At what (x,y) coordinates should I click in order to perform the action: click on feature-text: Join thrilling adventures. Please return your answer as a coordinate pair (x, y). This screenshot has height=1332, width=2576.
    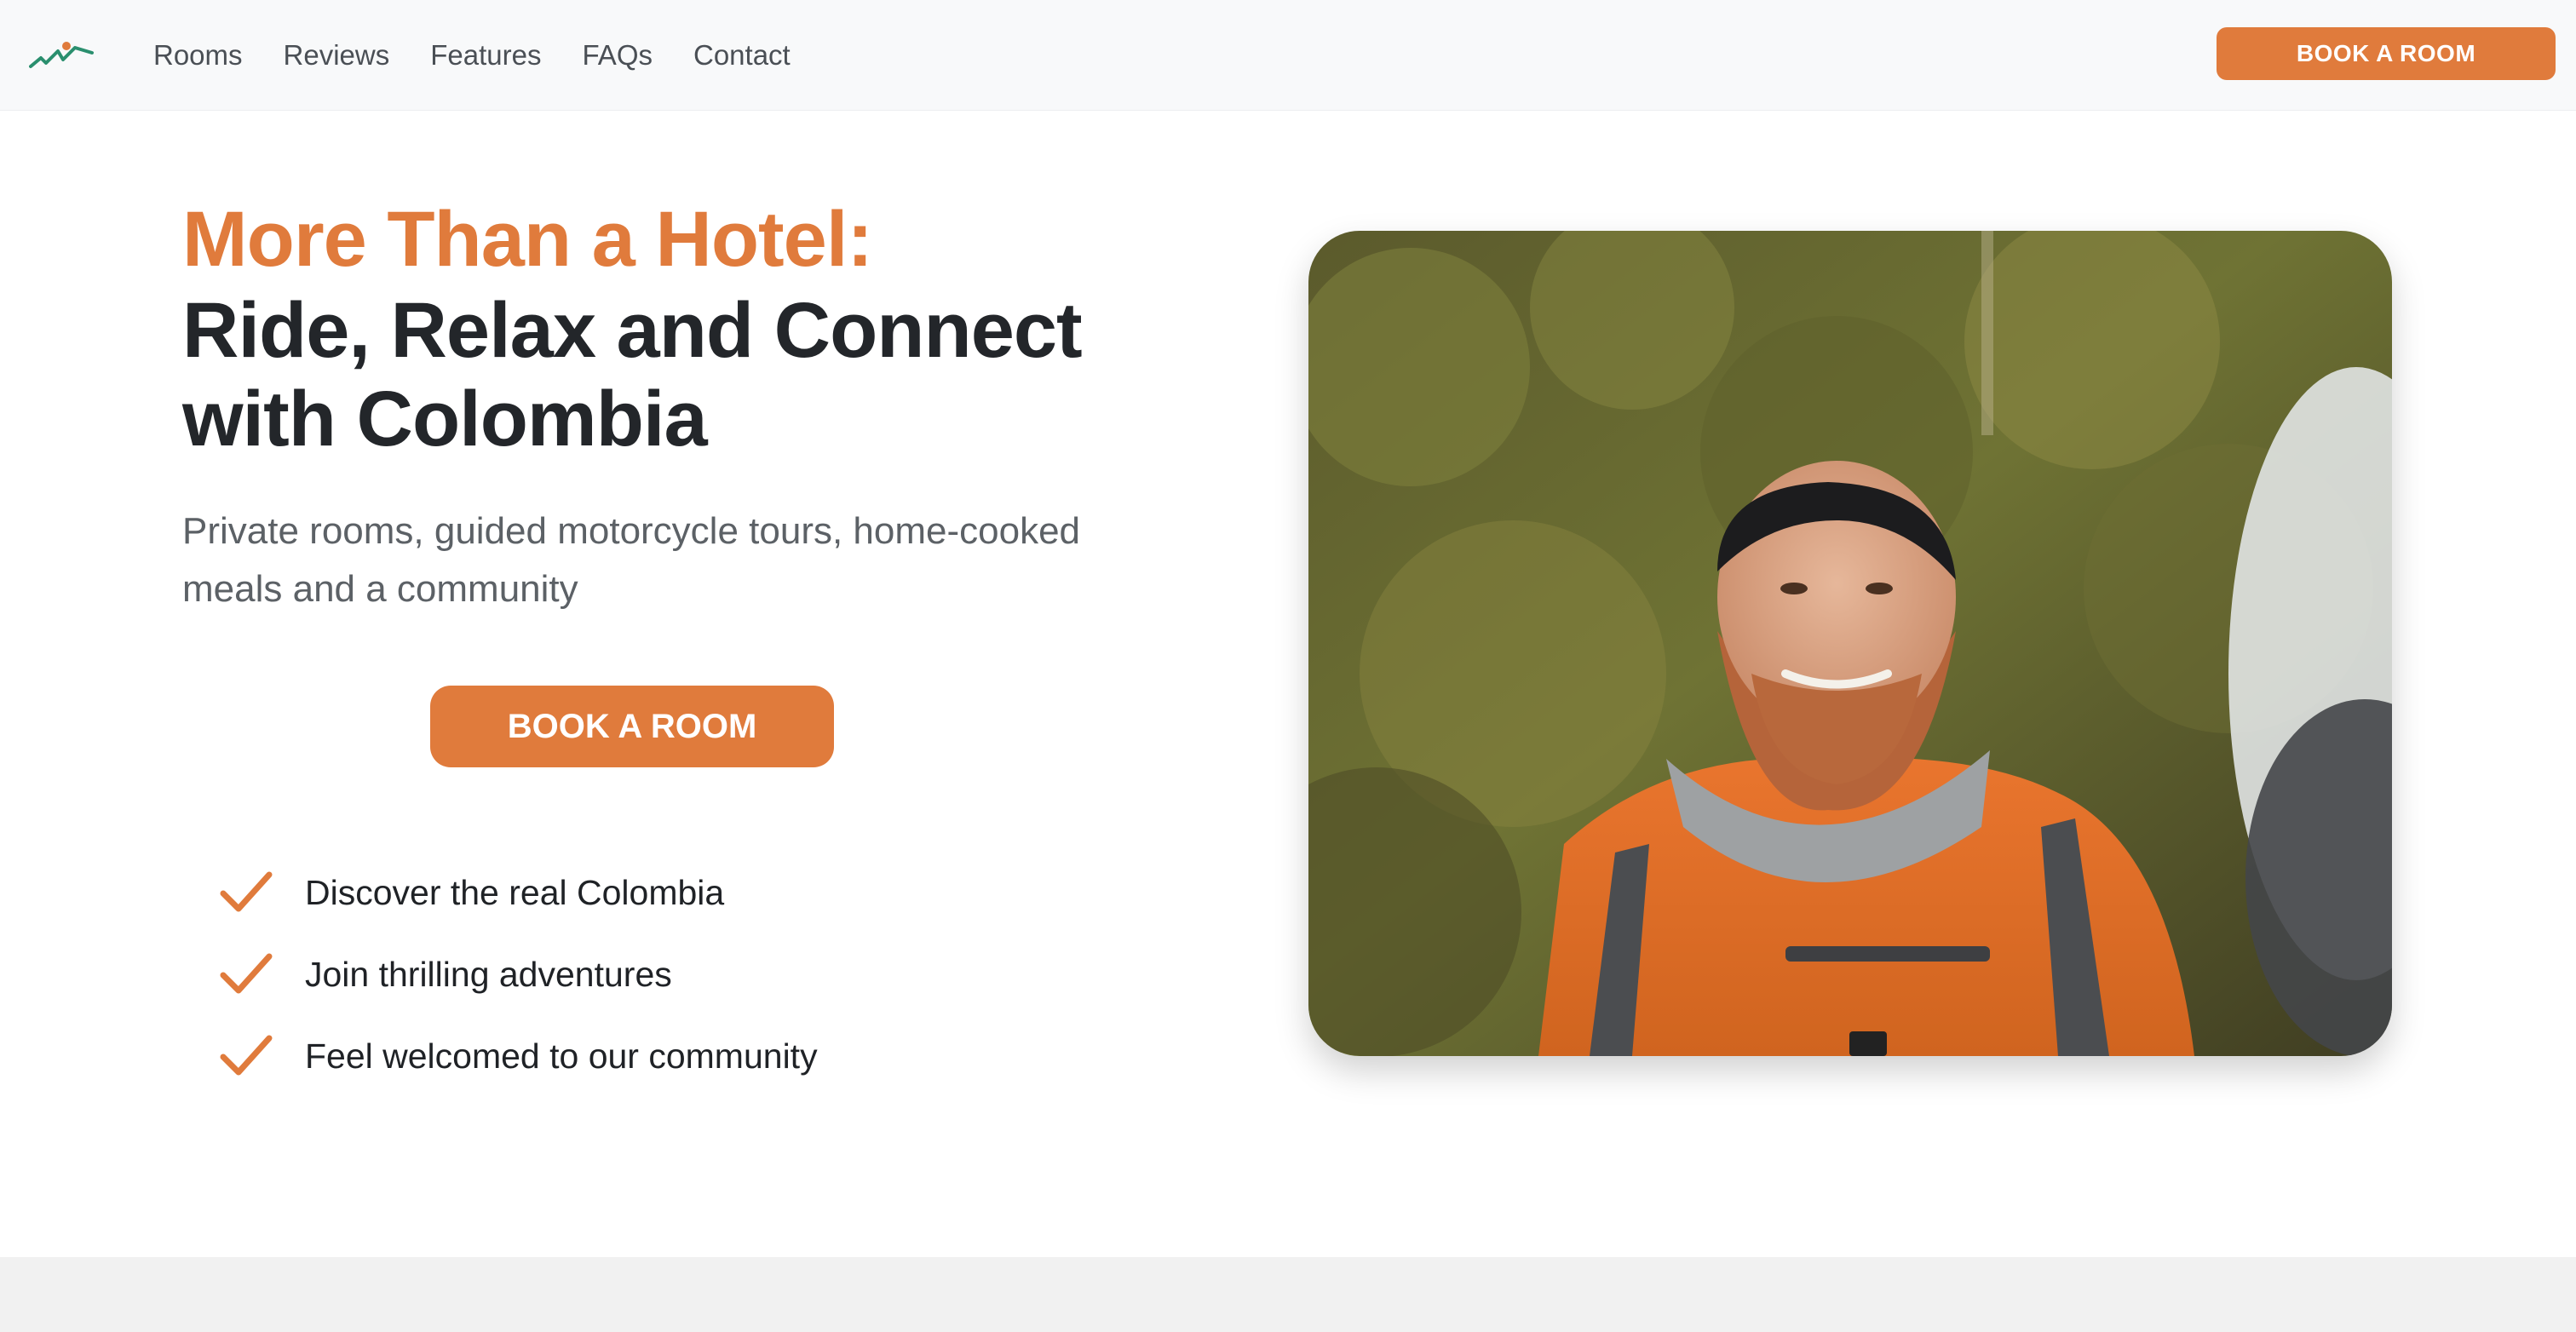
    Looking at the image, I should click on (489, 974).